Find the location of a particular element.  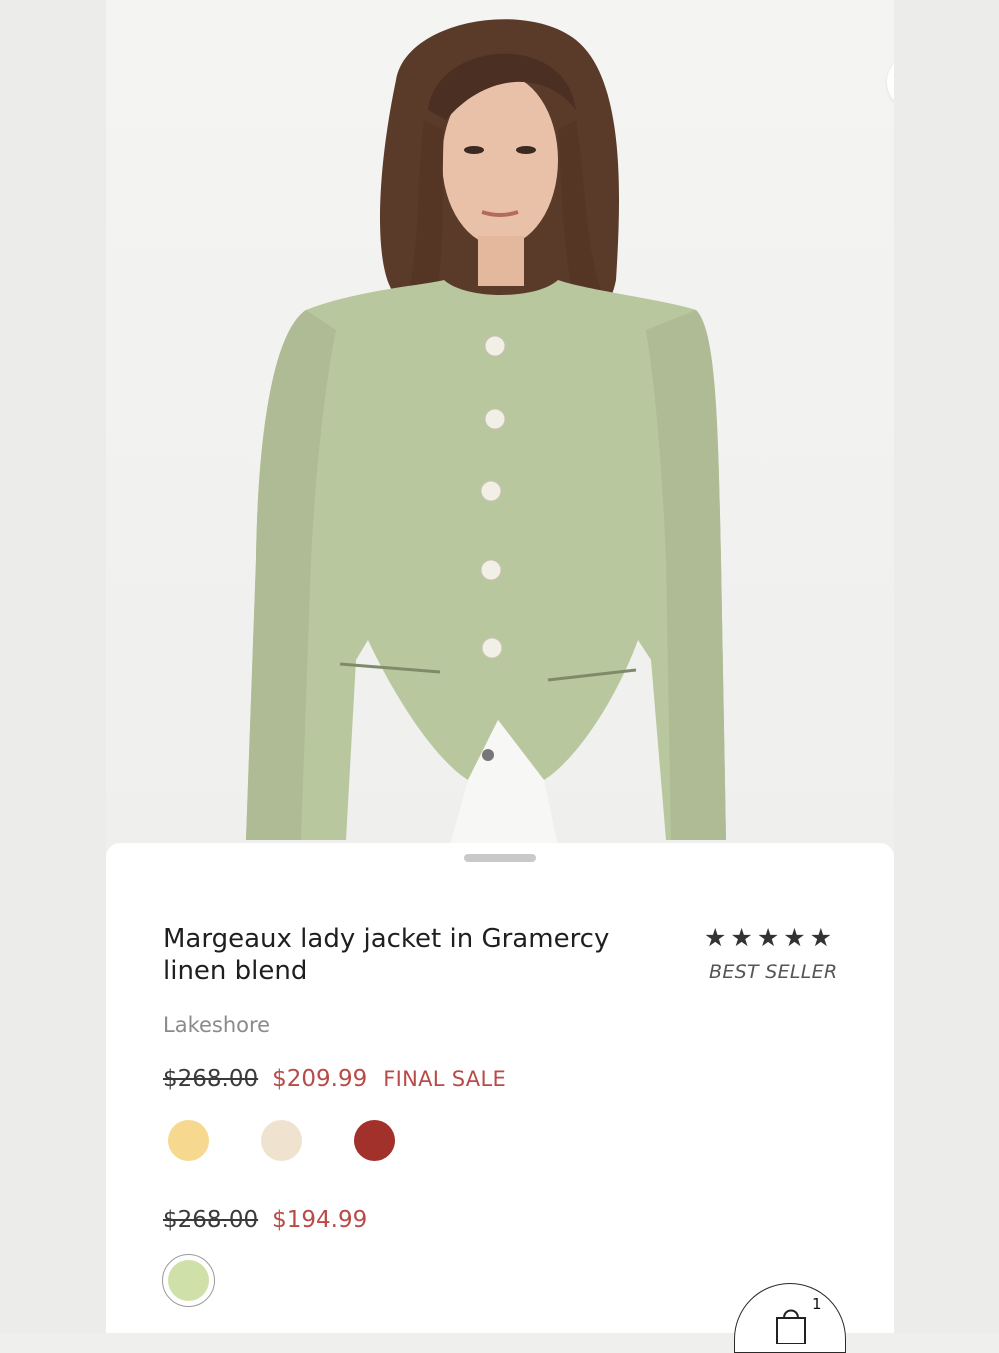

sheet-handle is located at coordinates (500, 858).